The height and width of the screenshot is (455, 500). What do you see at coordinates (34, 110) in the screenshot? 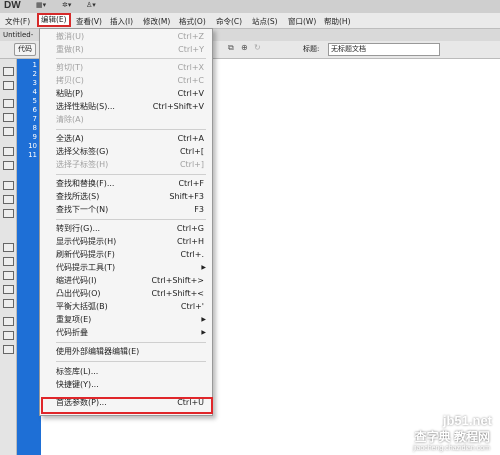
I see `line-number: 6` at bounding box center [34, 110].